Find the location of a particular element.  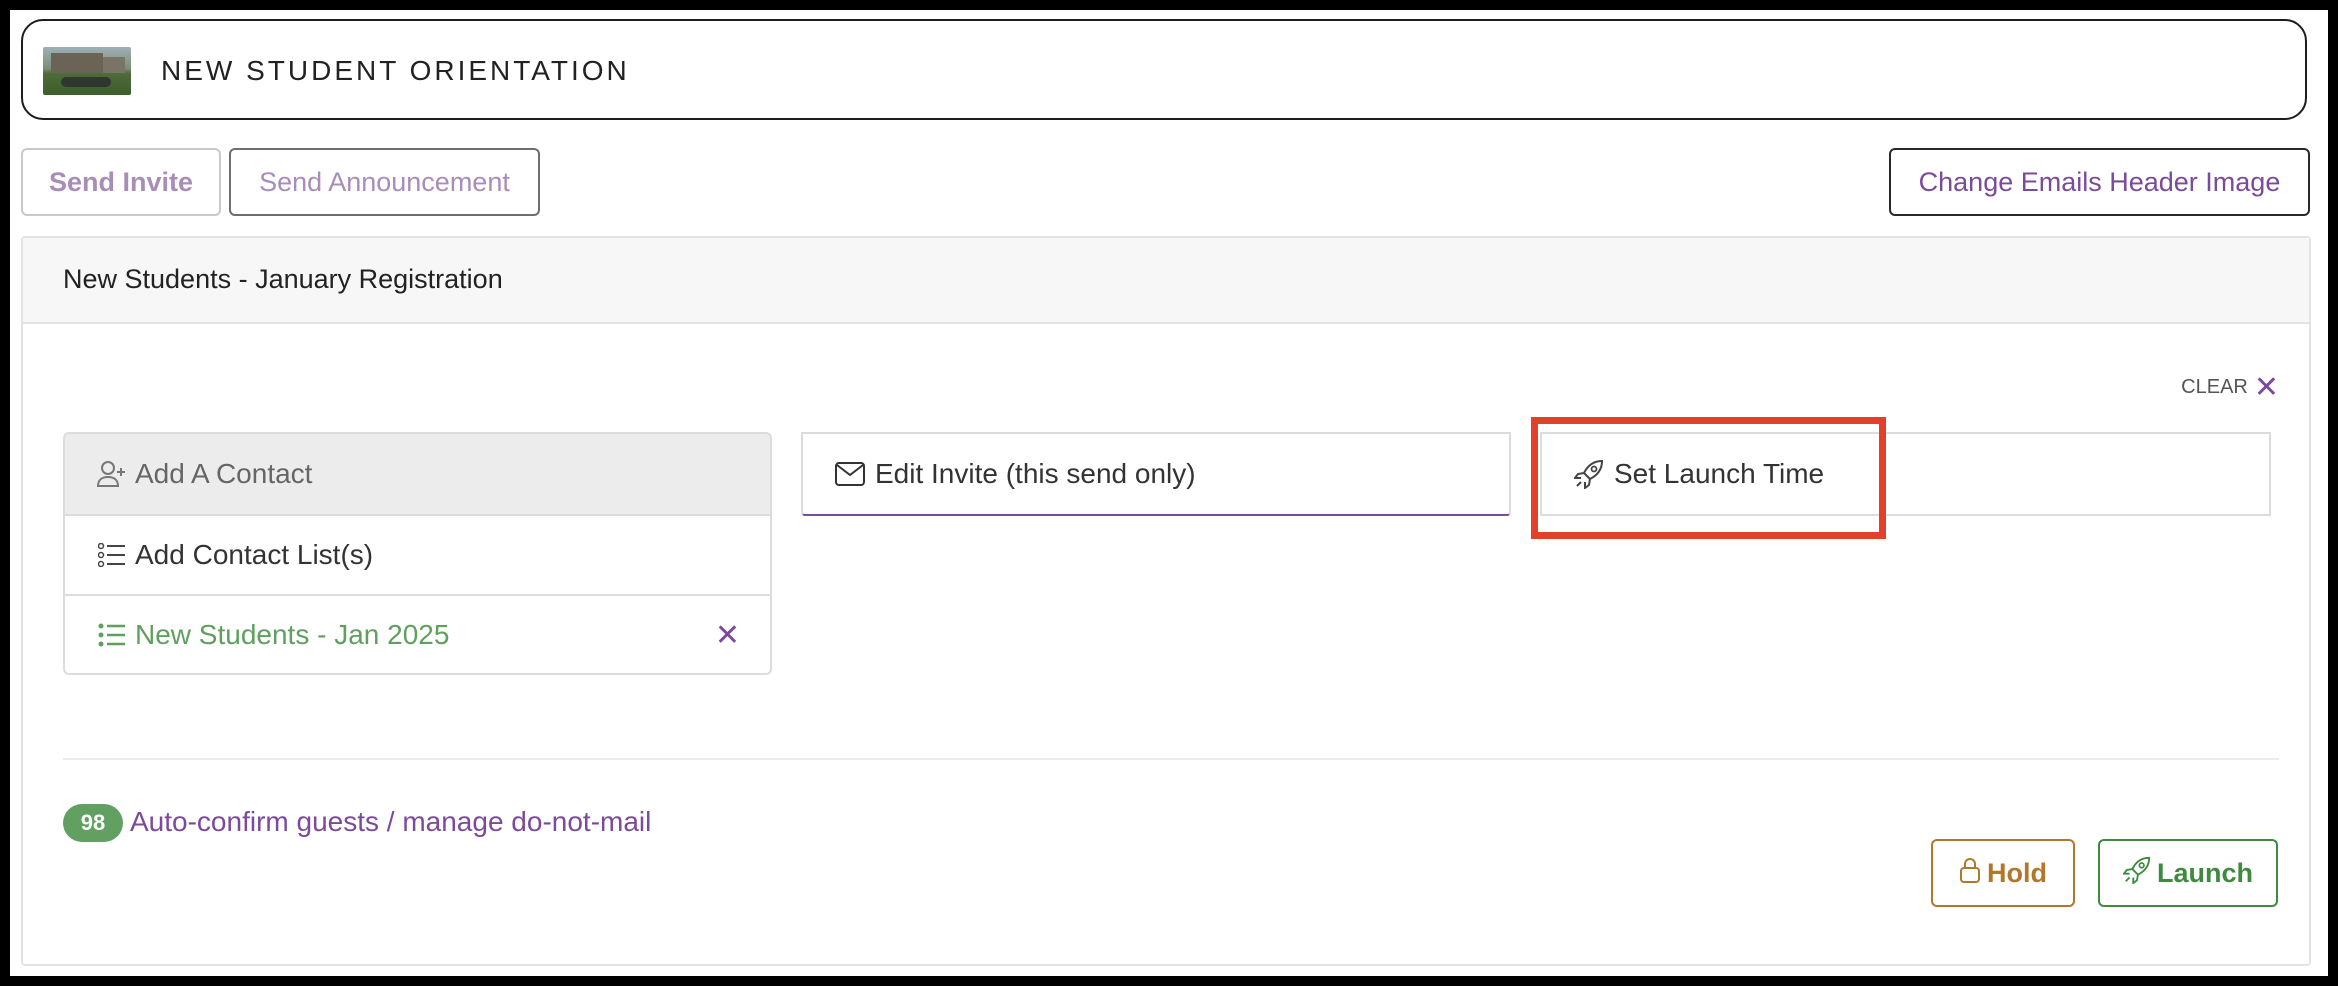

event-title: NEW STUDENT ORIENTATION is located at coordinates (395, 70).